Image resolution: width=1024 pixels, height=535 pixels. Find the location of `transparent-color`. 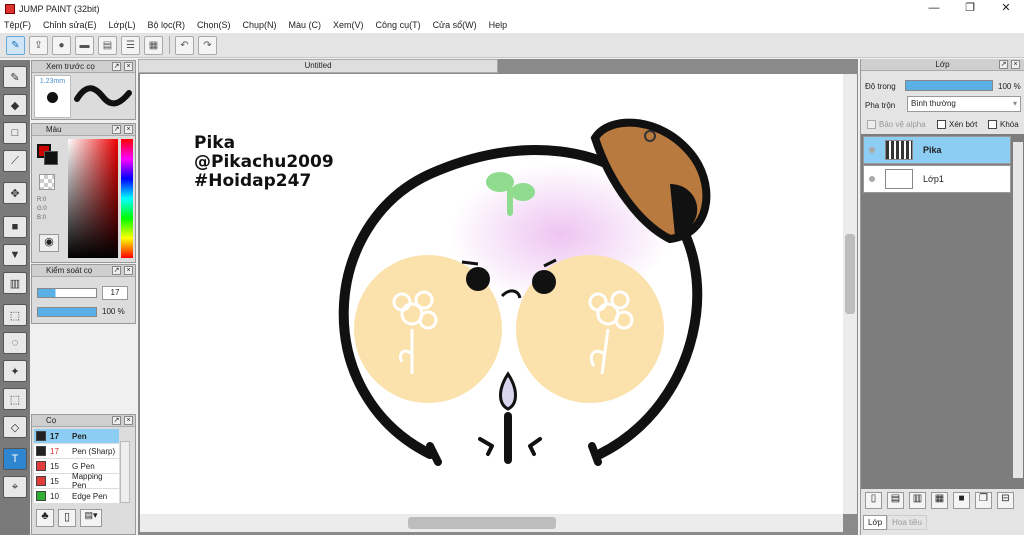

transparent-color is located at coordinates (47, 182).